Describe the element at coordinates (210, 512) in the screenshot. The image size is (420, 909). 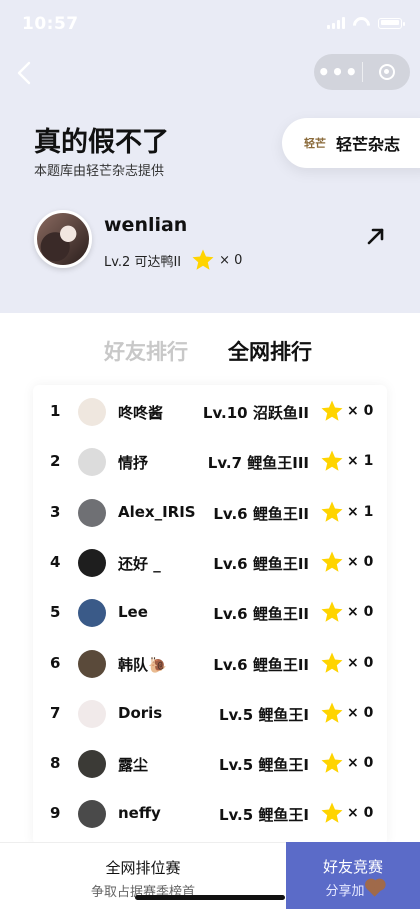
I see `ranking-row: 3 Alex_IRIS Lv.6 鲤鱼王II × 1` at that location.